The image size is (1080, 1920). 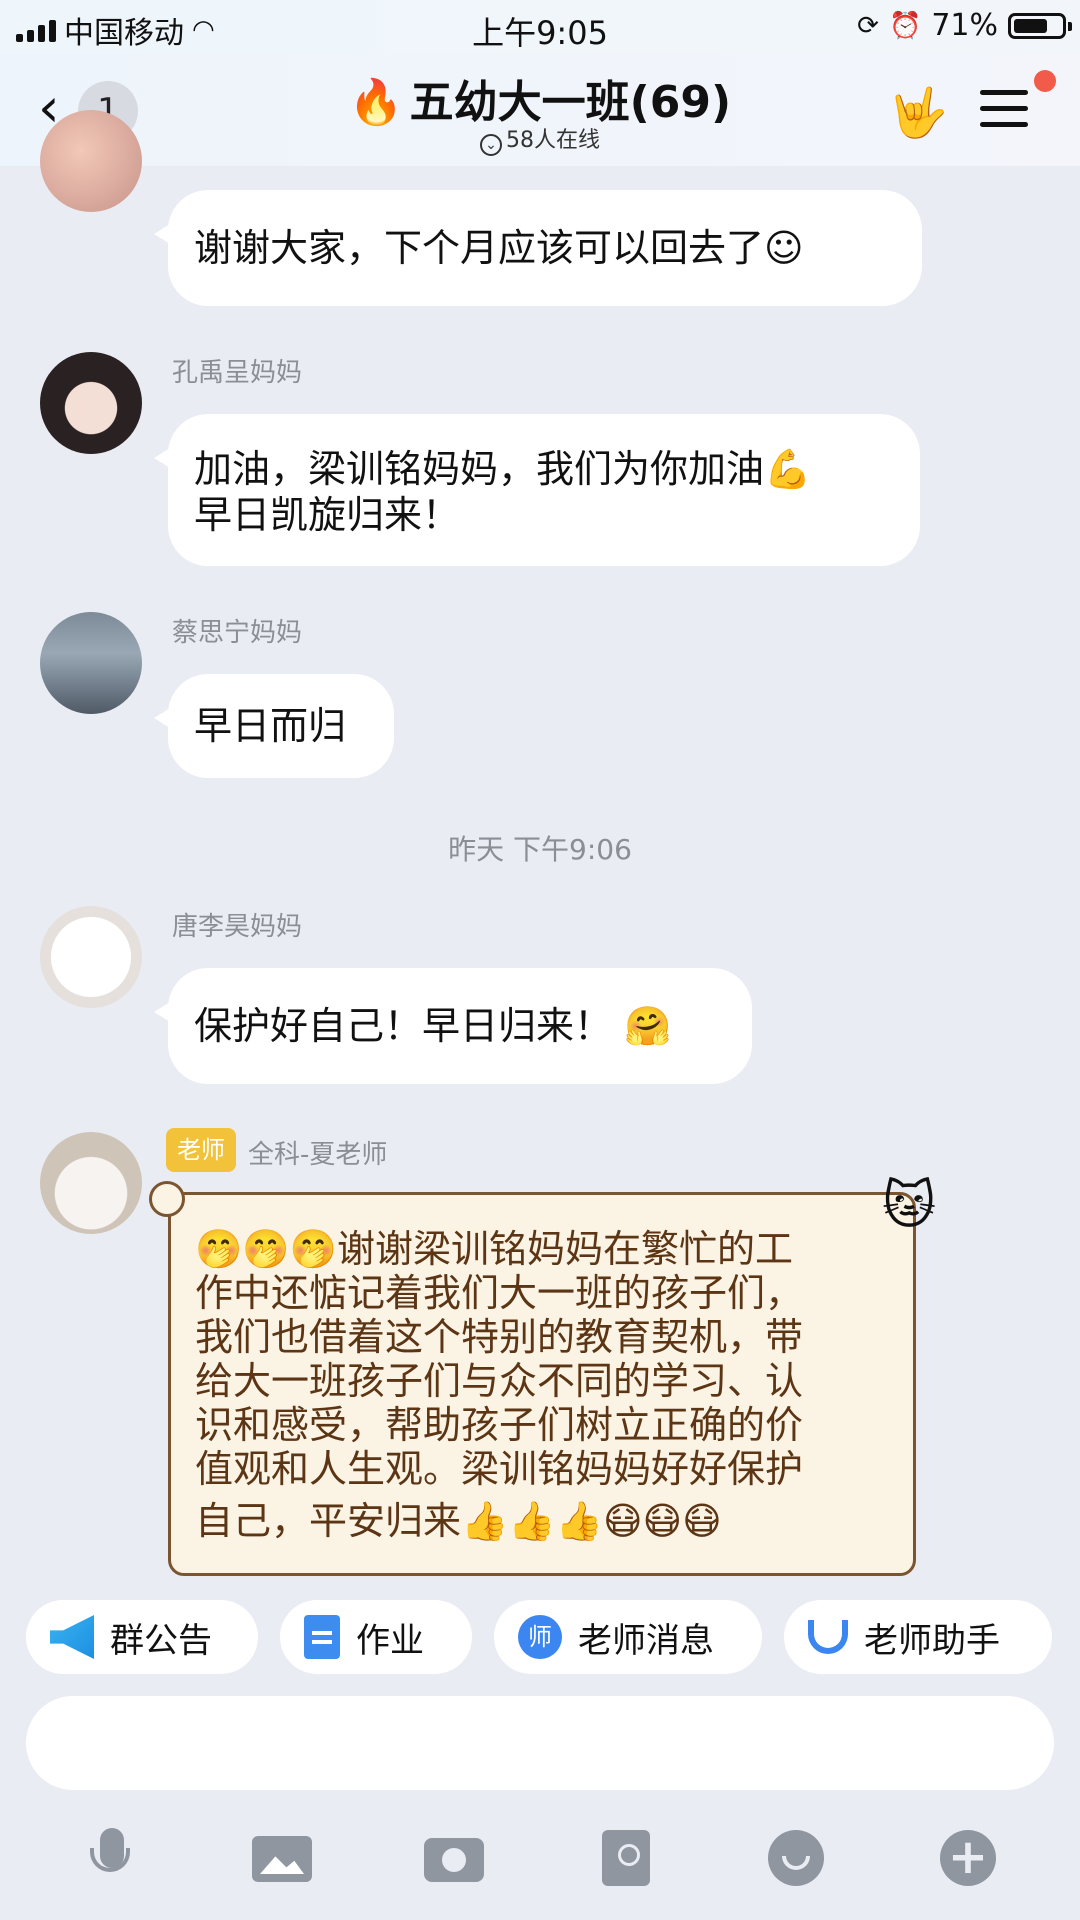 I want to click on rotation-lock-icon: ⟳, so click(x=868, y=25).